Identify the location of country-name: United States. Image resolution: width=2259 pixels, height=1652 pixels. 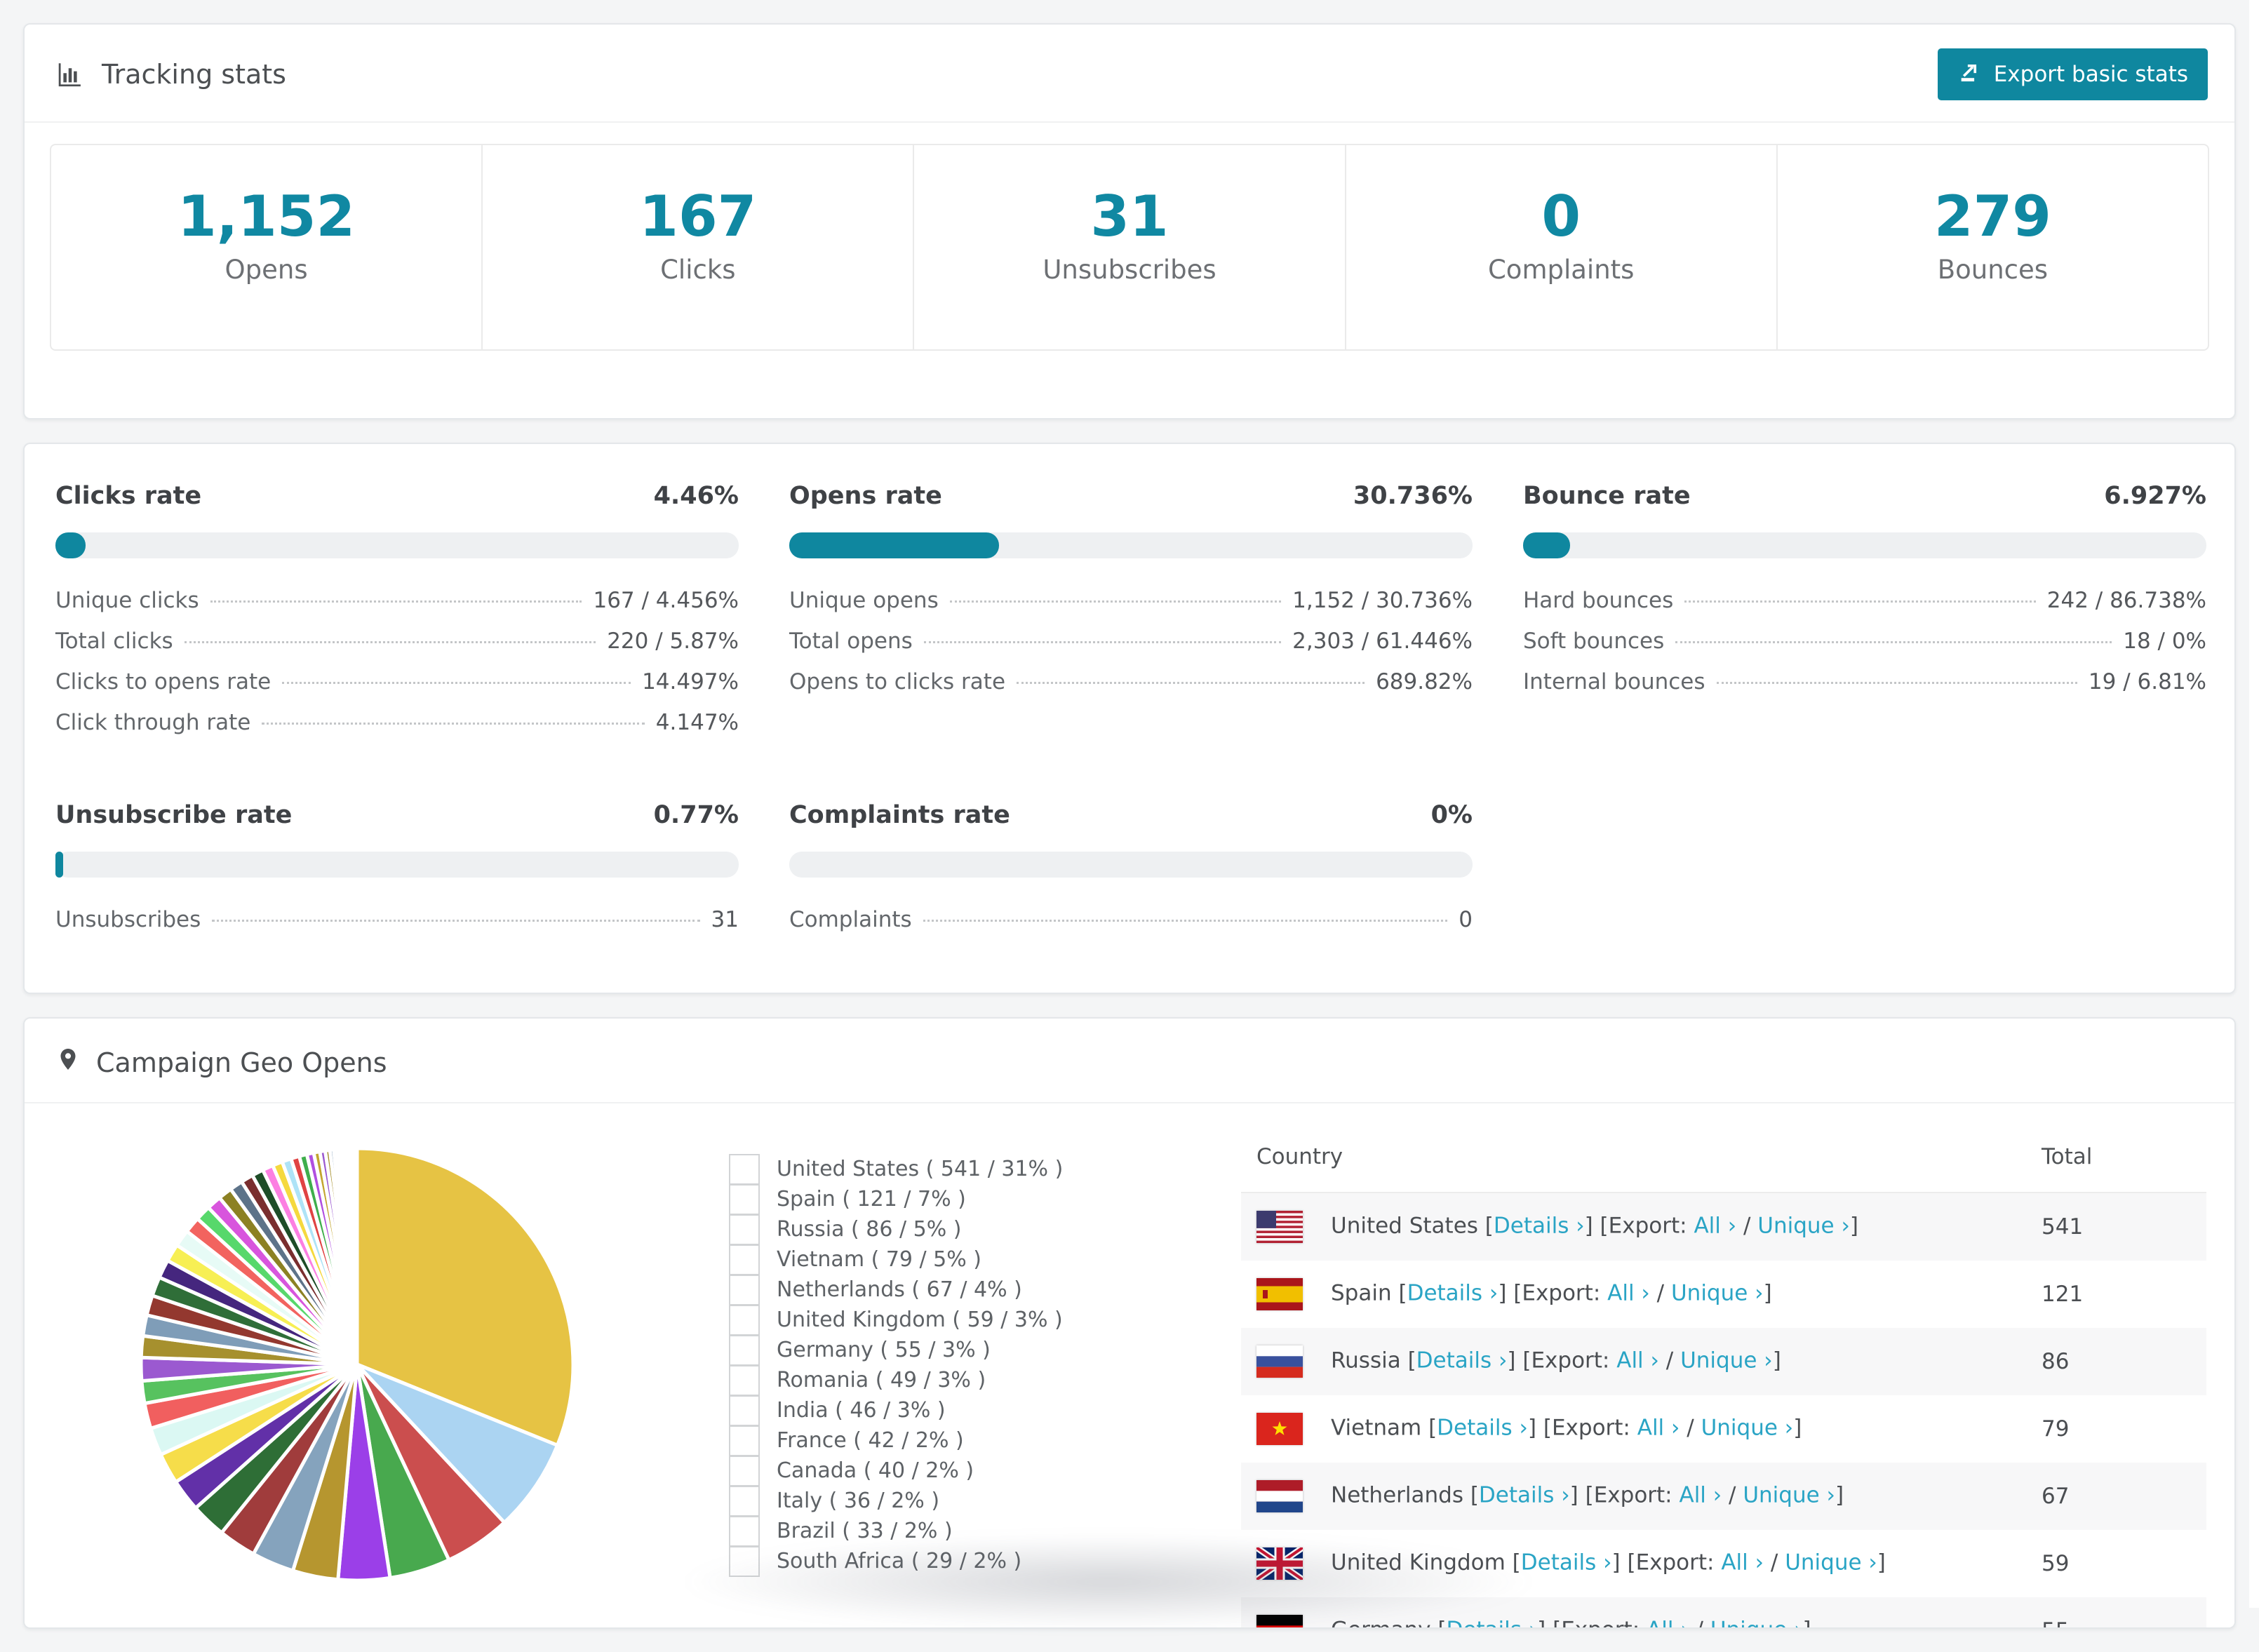
(1404, 1226).